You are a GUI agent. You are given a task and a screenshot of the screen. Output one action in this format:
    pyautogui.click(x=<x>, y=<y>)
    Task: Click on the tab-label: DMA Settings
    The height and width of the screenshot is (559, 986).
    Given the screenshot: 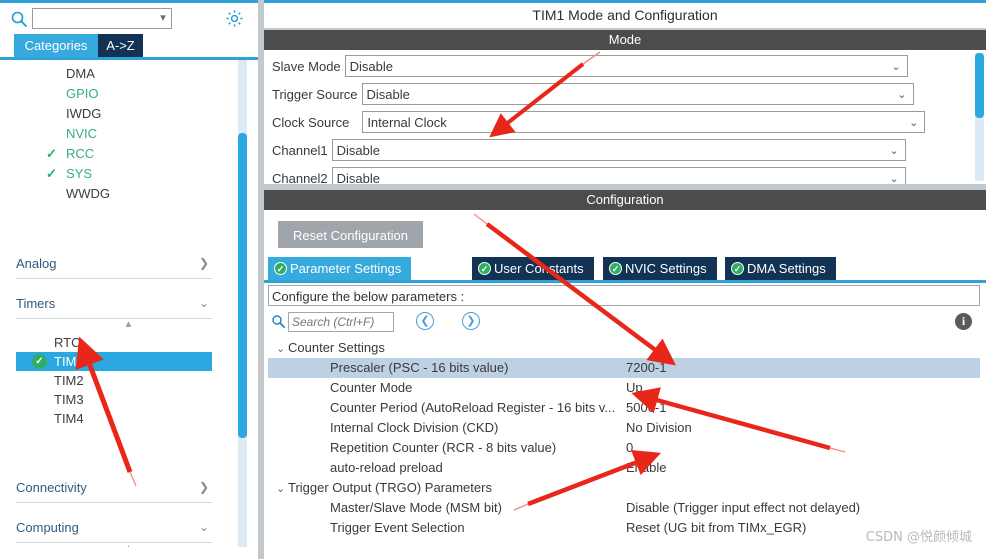 What is the action you would take?
    pyautogui.click(x=786, y=268)
    